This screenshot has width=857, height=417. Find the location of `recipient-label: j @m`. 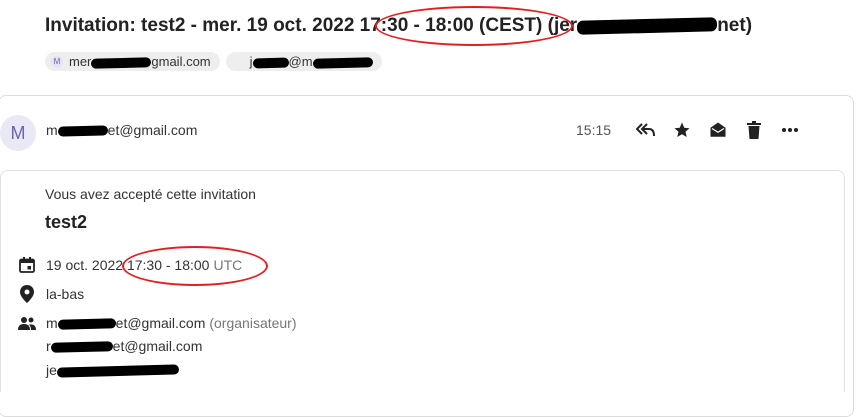

recipient-label: j @m is located at coordinates (311, 61).